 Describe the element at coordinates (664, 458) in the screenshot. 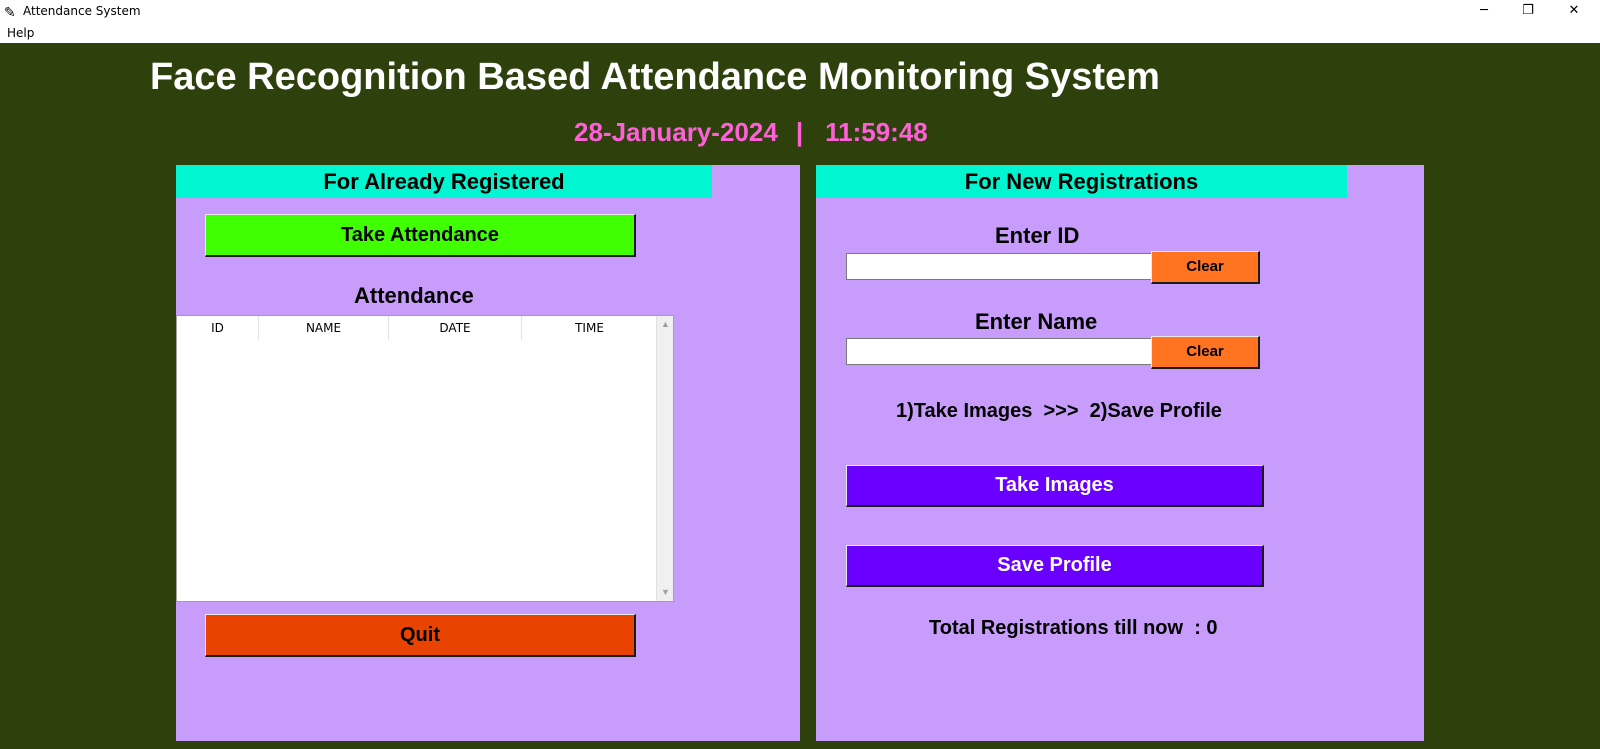

I see `table-scrollbar: ▲ ▼` at that location.